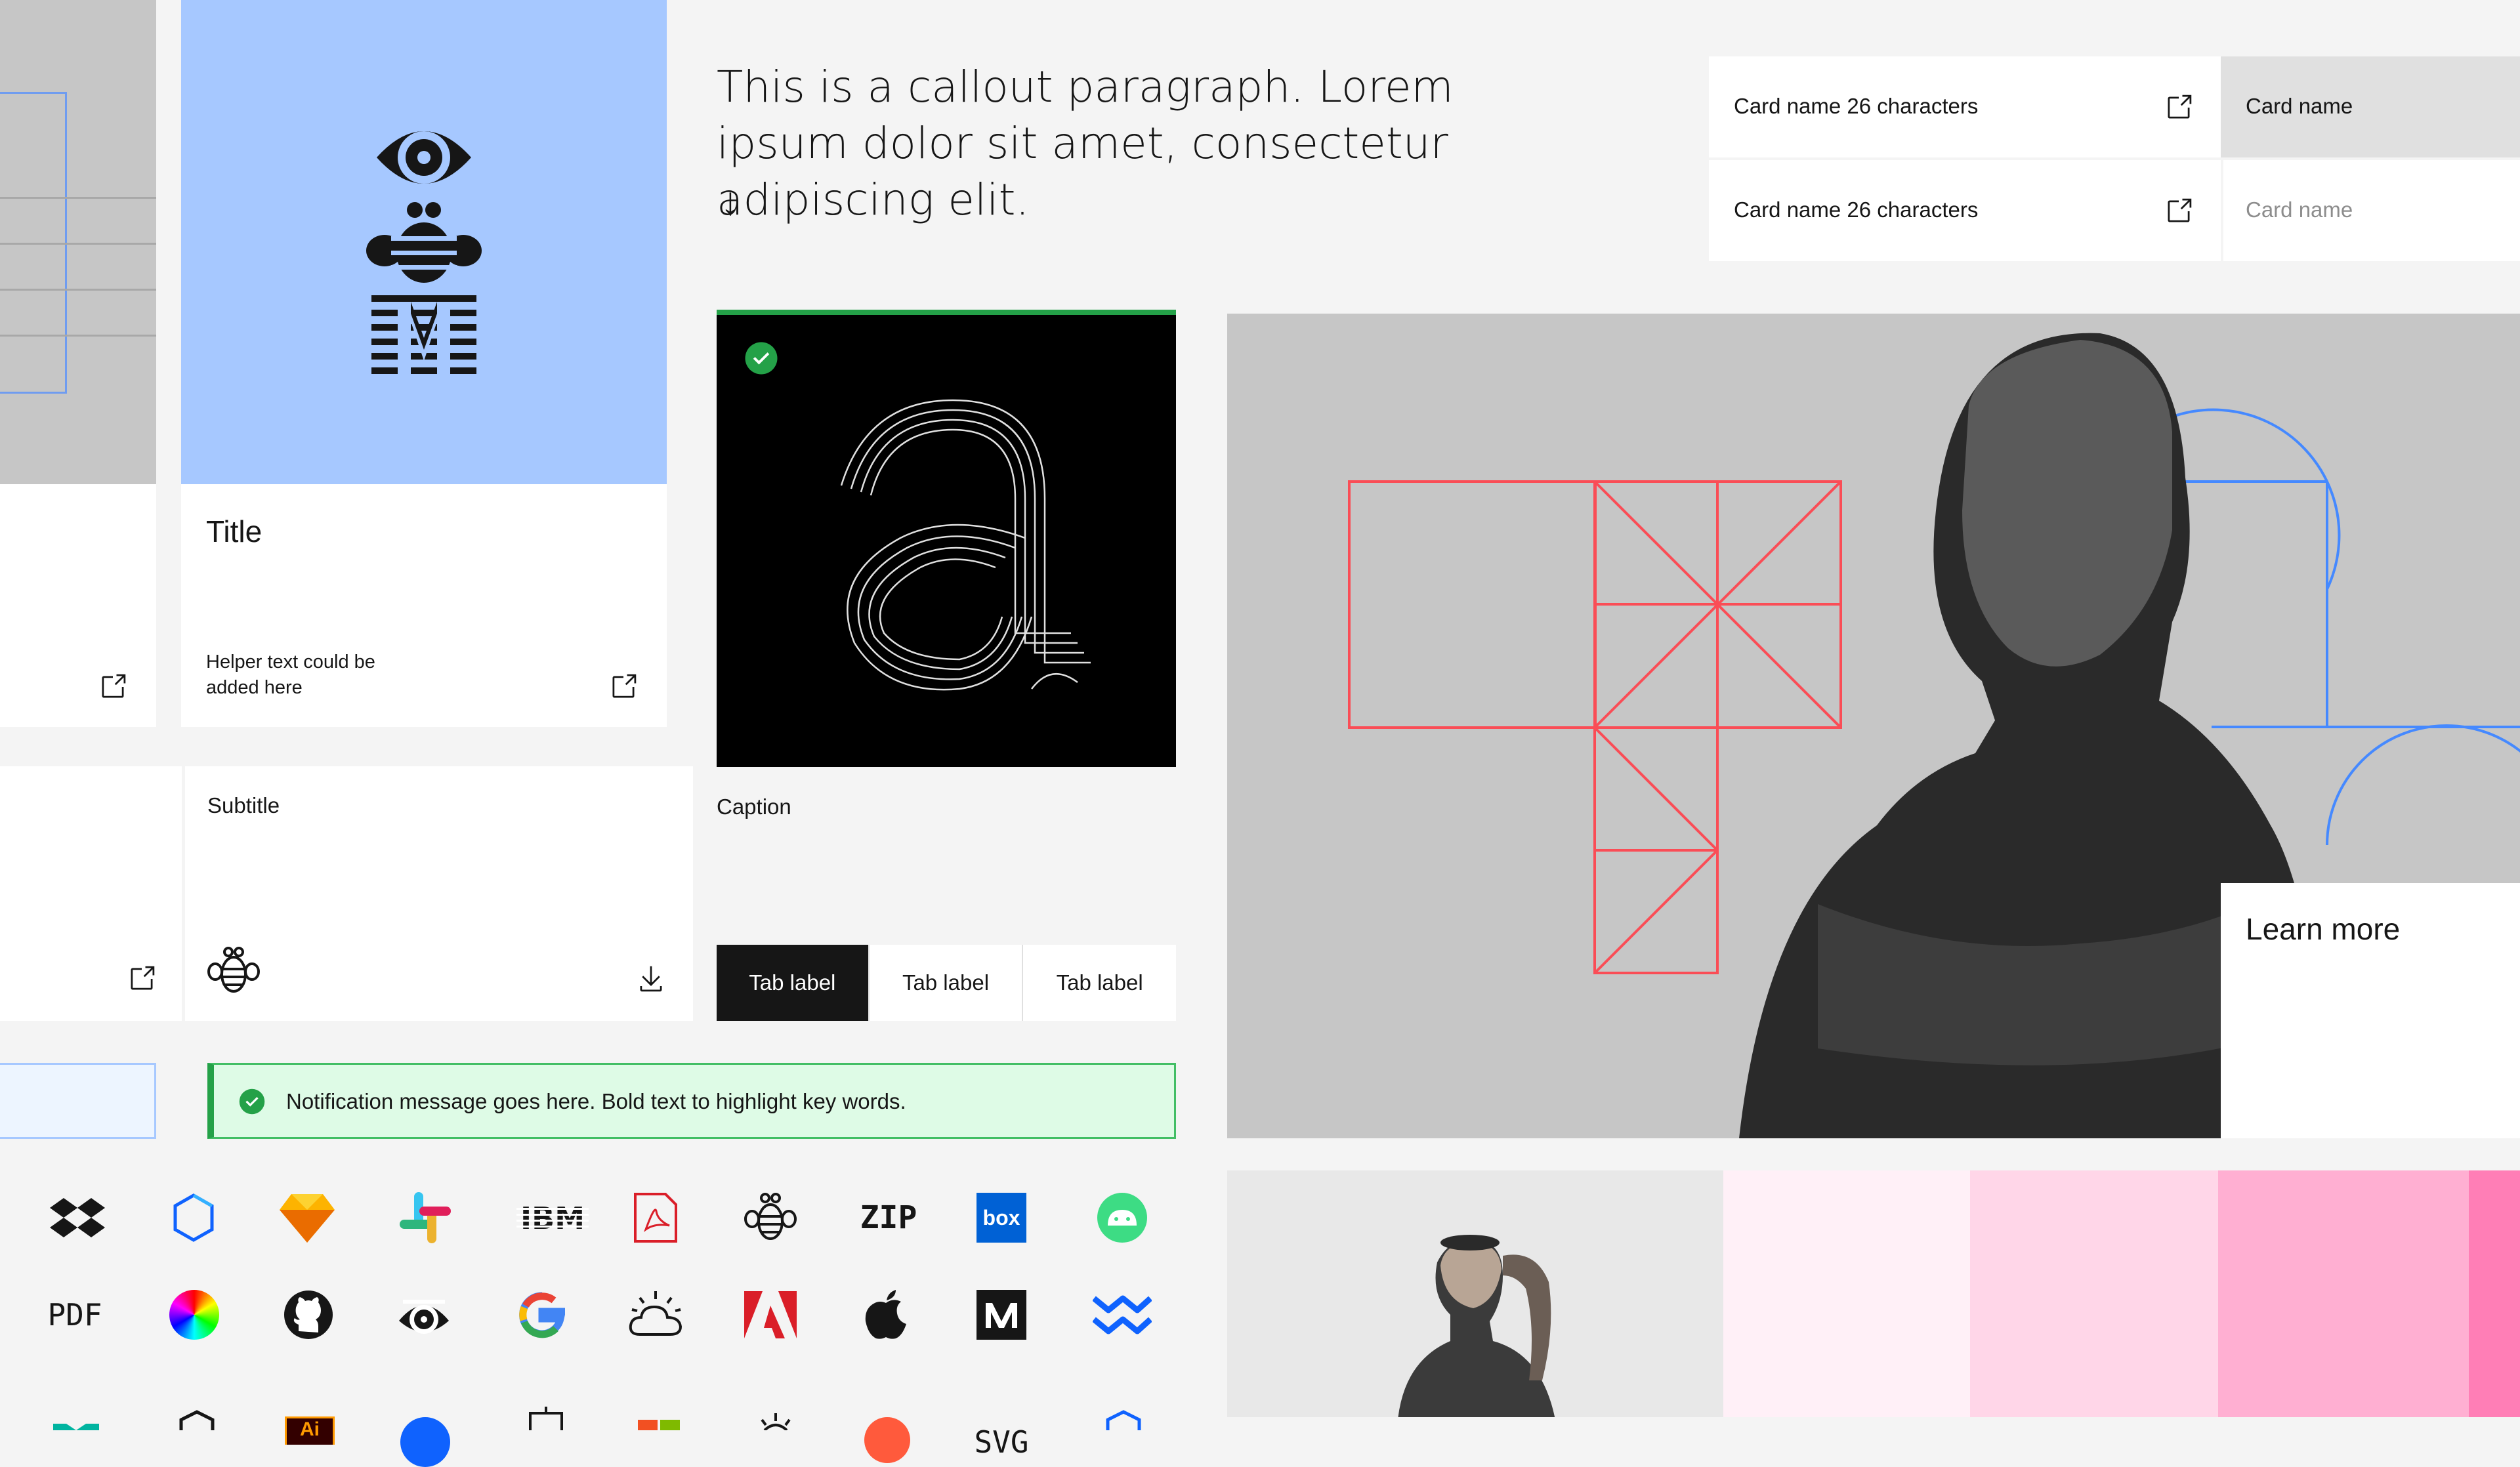 The height and width of the screenshot is (1467, 2520). I want to click on tabs: Tab label Tab label Tab label, so click(946, 983).